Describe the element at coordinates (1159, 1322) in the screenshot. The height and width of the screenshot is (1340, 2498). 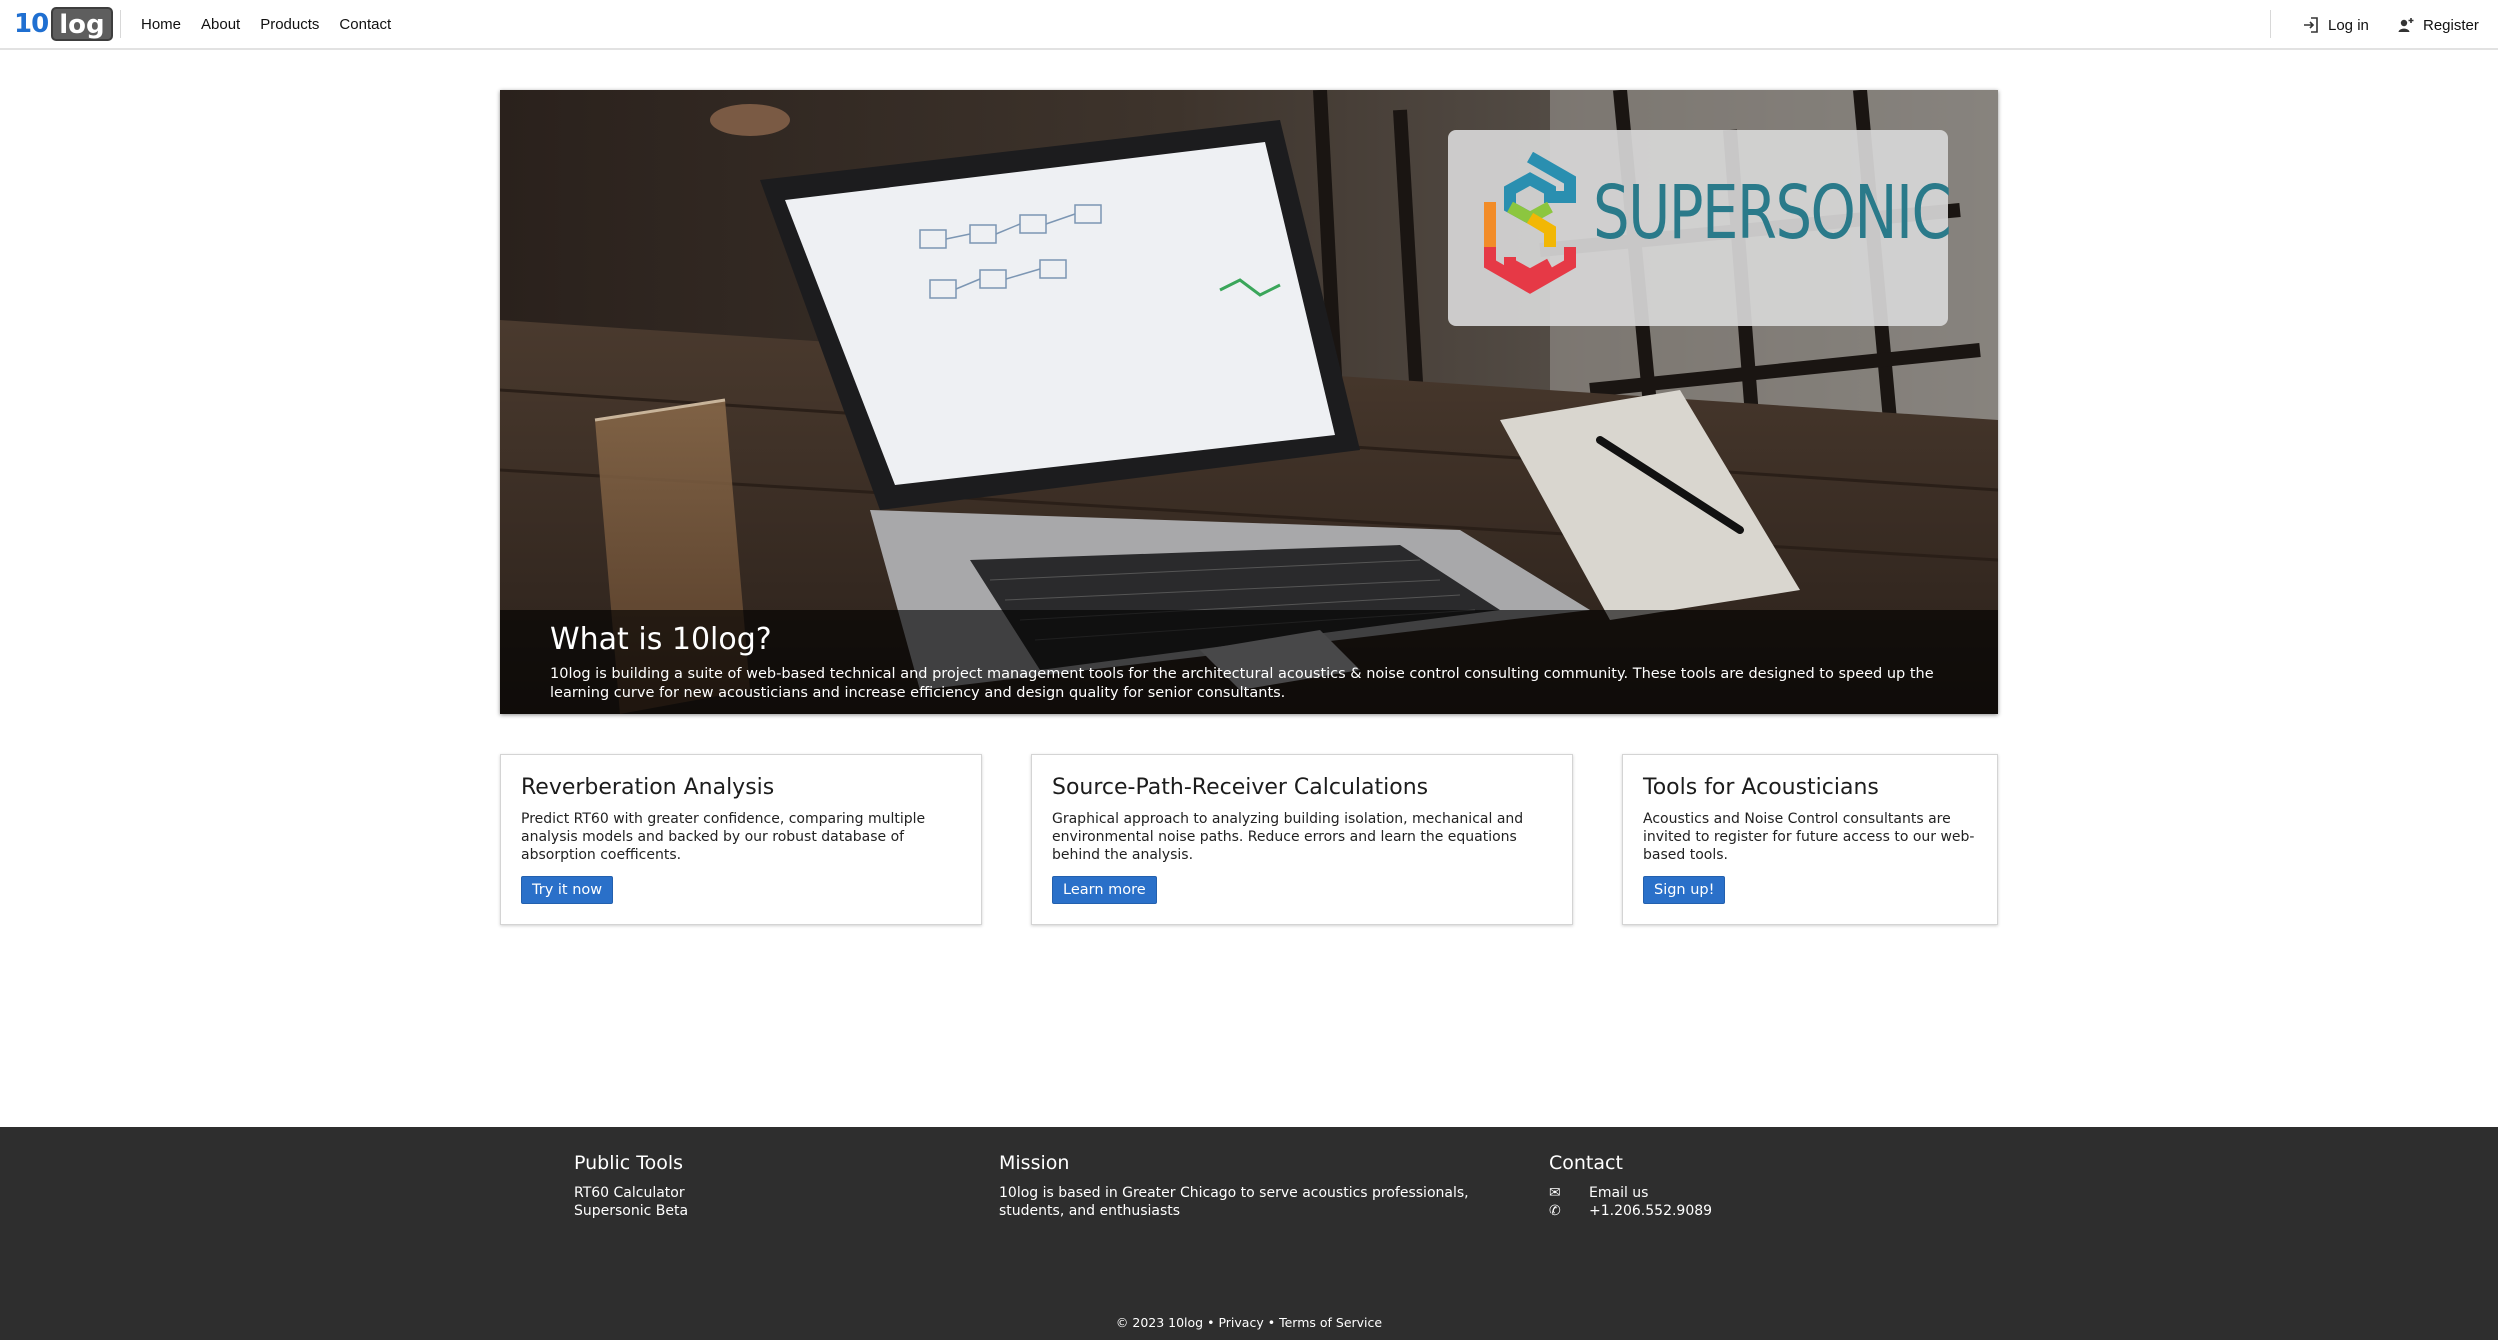
I see `copyright-text: © 2023 10log` at that location.